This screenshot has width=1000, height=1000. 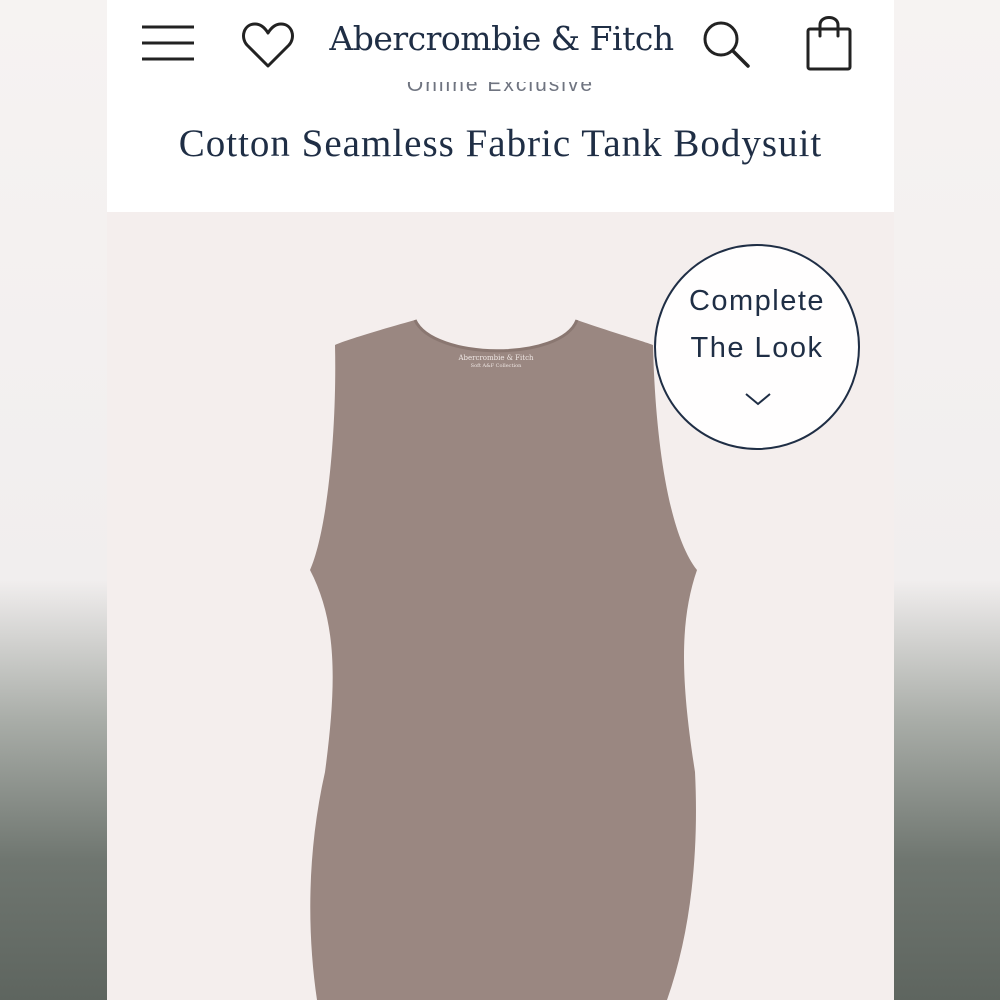 What do you see at coordinates (496, 366) in the screenshot?
I see `garment-label-sub: Soft A&F Collection` at bounding box center [496, 366].